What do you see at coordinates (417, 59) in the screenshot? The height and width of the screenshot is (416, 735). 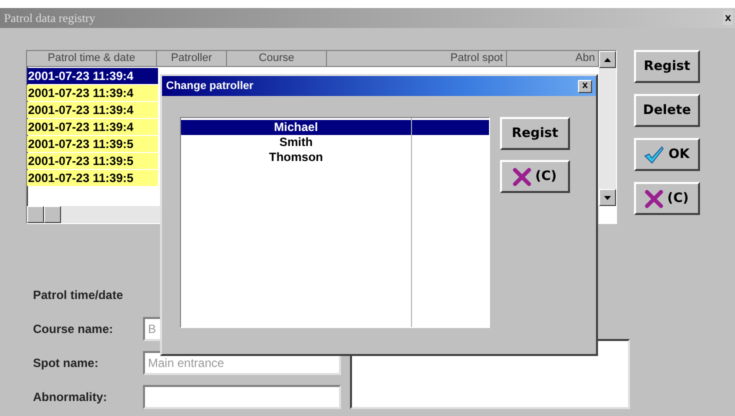 I see `column-header: Patrol spot` at bounding box center [417, 59].